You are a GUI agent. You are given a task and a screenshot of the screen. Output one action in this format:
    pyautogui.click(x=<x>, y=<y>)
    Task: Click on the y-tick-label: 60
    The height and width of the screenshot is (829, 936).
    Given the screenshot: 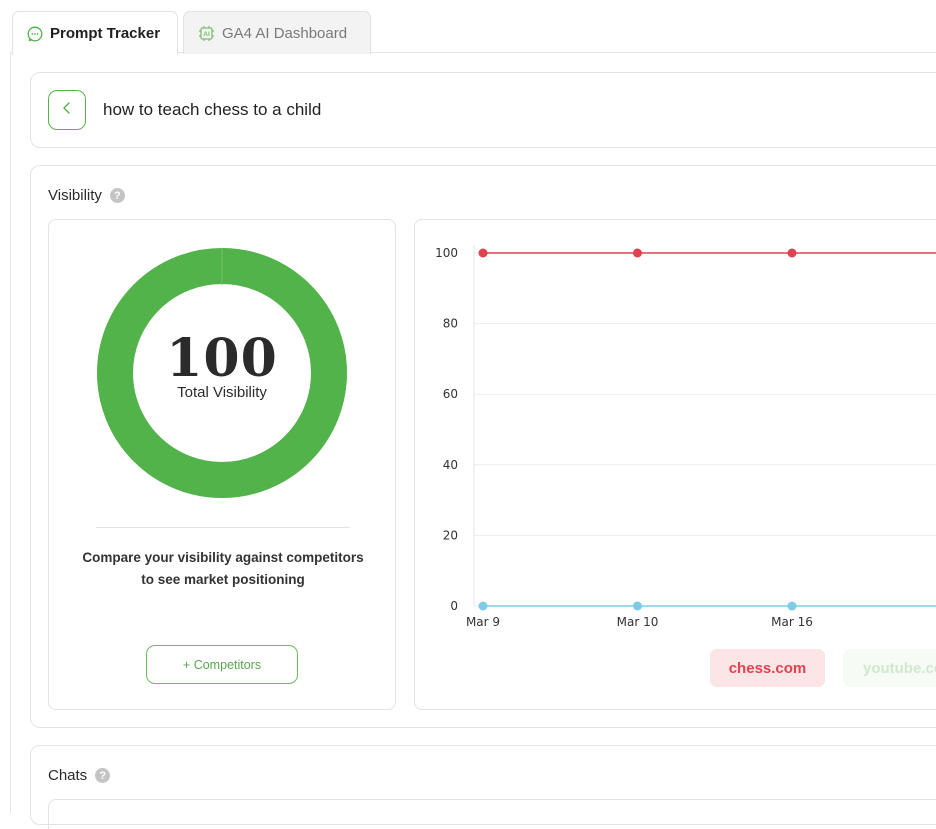 What is the action you would take?
    pyautogui.click(x=450, y=394)
    